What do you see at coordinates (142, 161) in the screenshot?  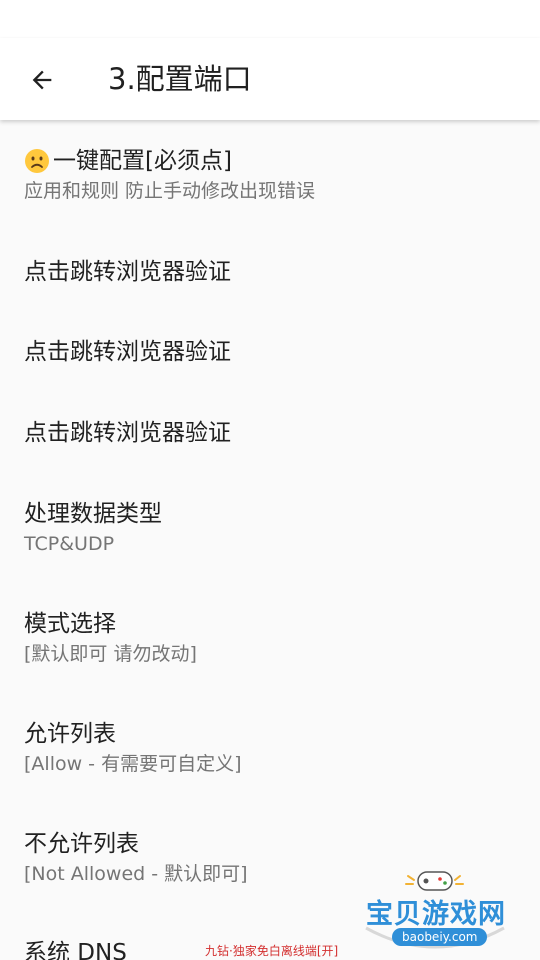 I see `pref-title: 一键配置[必须点]` at bounding box center [142, 161].